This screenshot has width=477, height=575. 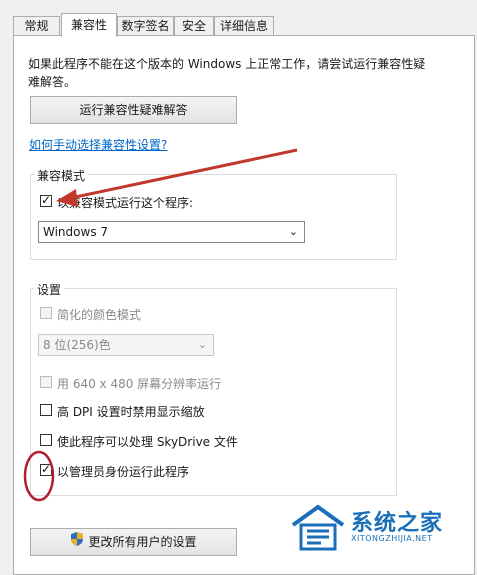 I want to click on skydrive-label: 使此程序可以处理 SkyDrive 文件, so click(x=147, y=442).